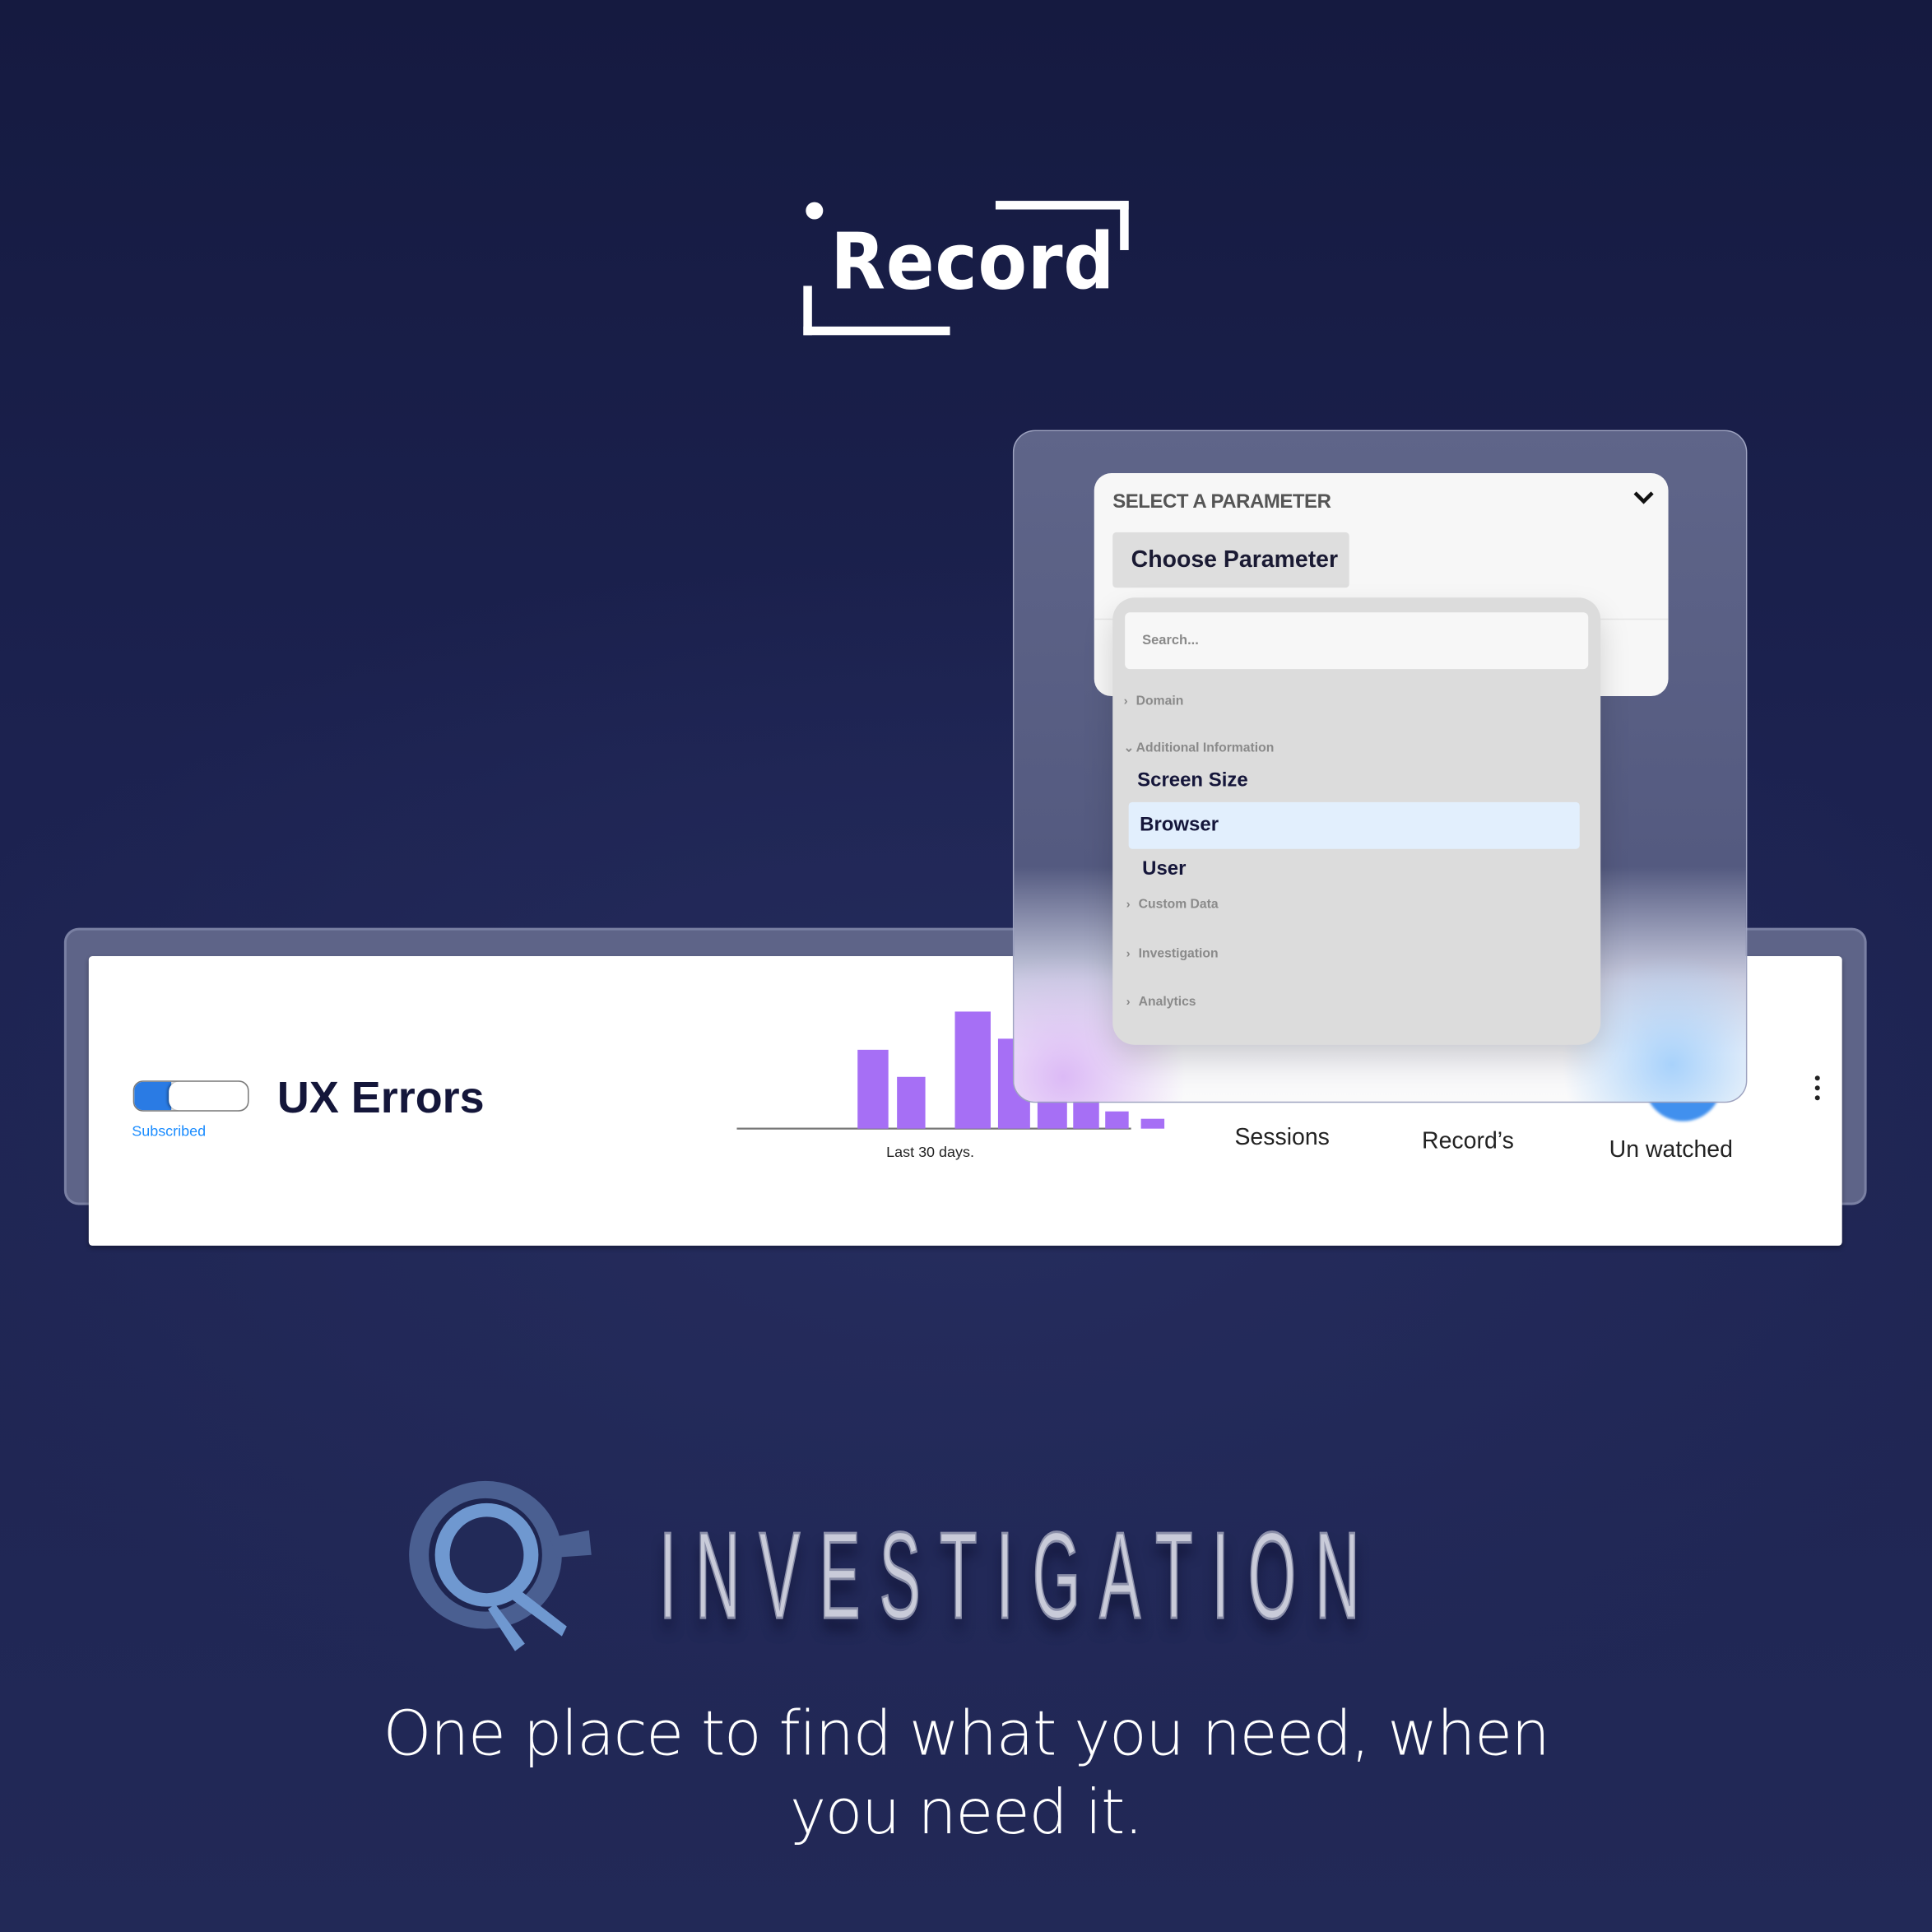 Image resolution: width=1932 pixels, height=1932 pixels. I want to click on record-logo-text: Record, so click(973, 261).